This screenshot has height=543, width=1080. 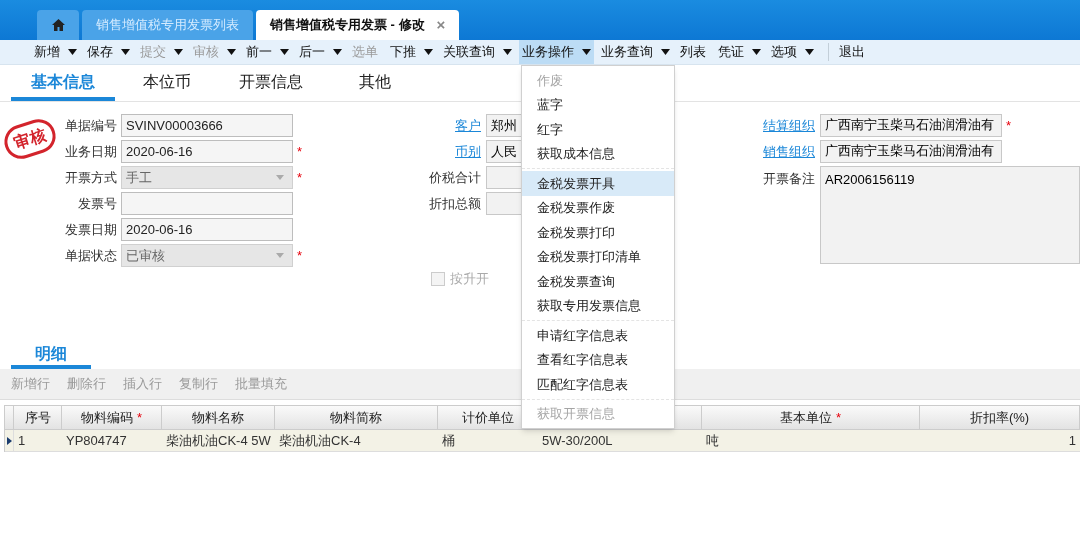 I want to click on table-cell-text: 桶, so click(x=448, y=440).